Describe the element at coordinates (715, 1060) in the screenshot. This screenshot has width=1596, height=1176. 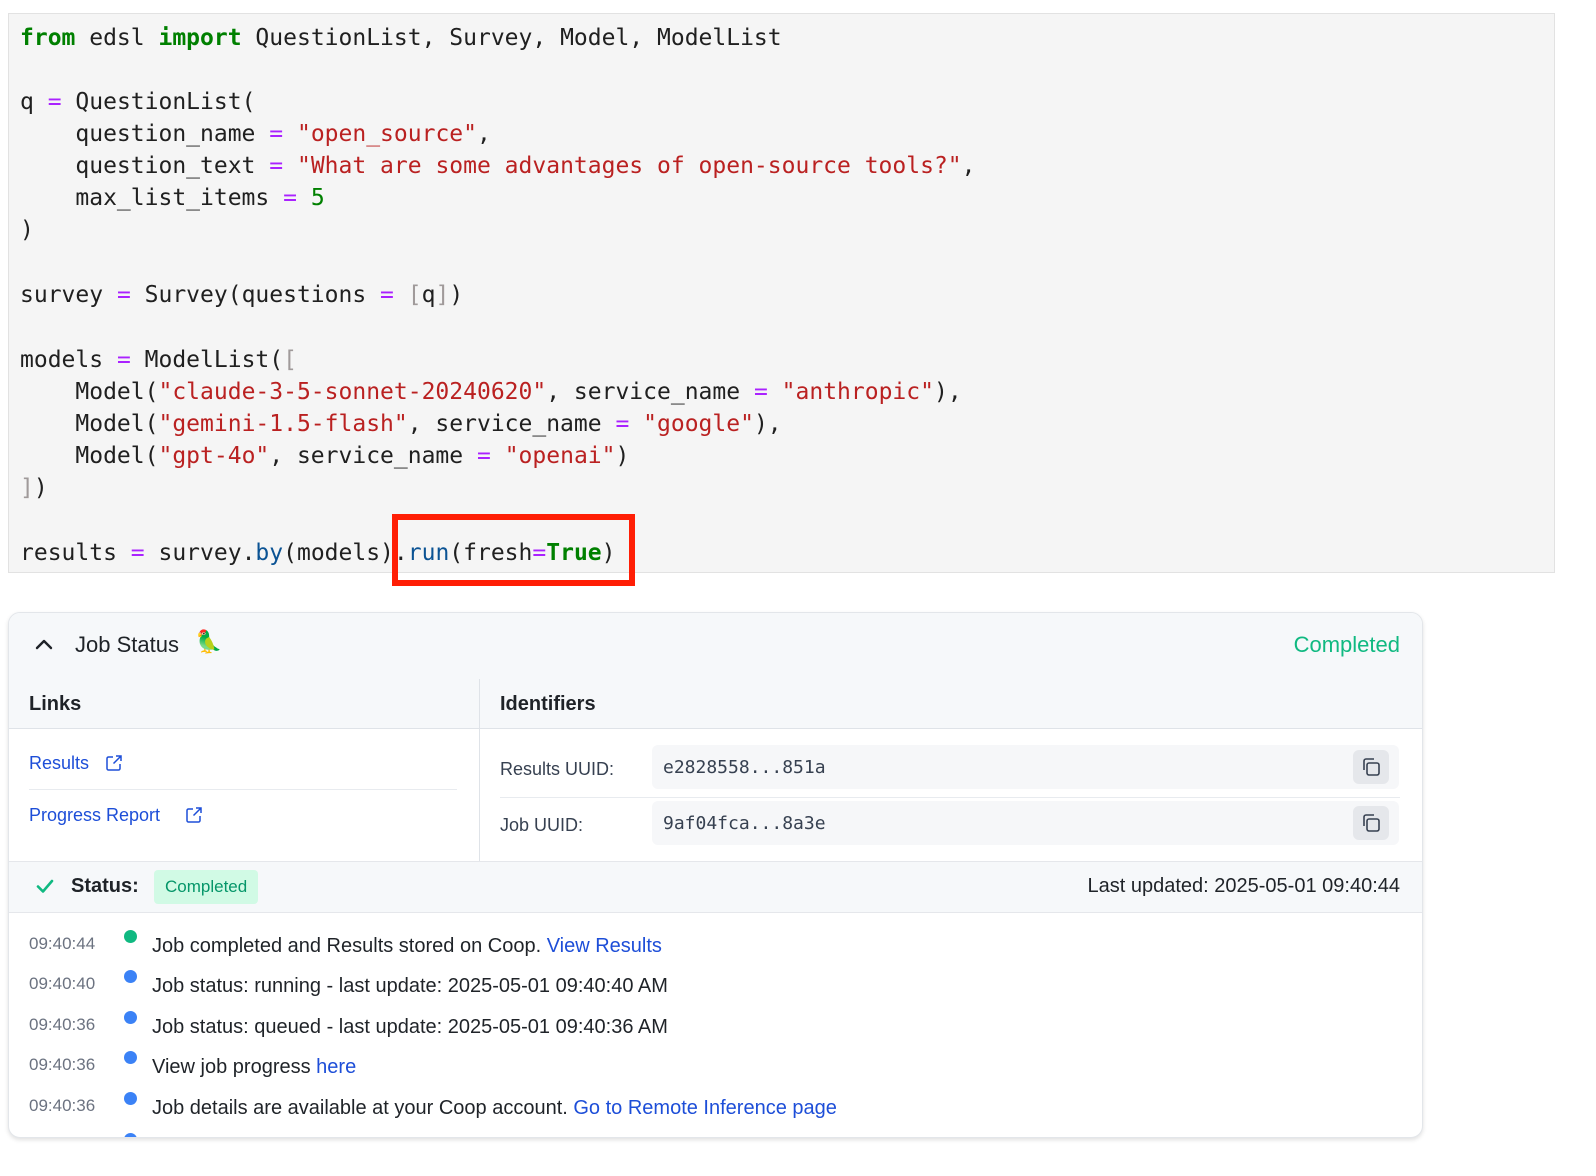
I see `log-row: 09:40:36 View job progress here` at that location.